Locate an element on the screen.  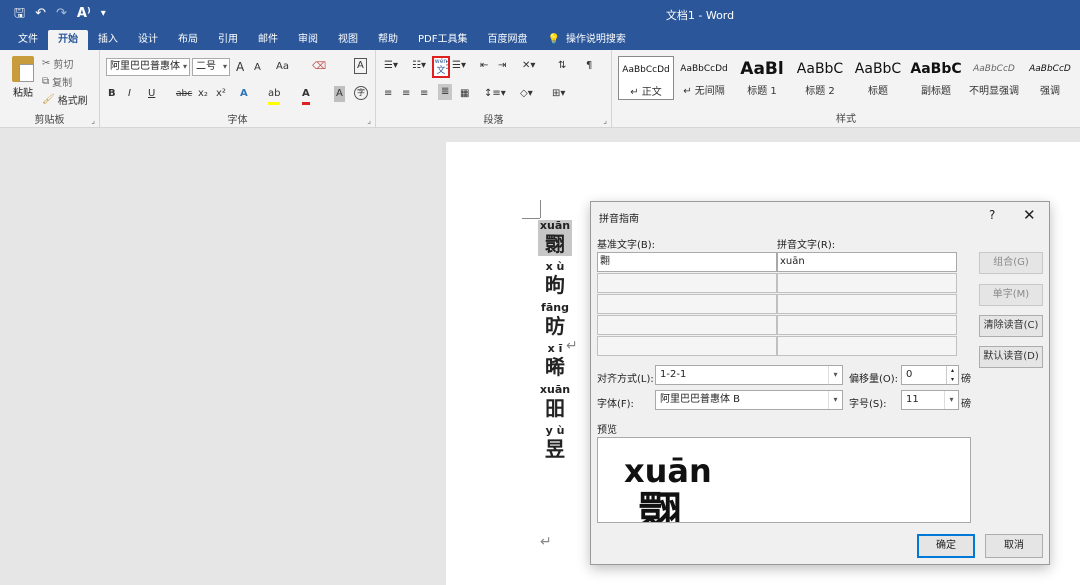
distributed-icon: ▦ is located at coordinates (464, 94).